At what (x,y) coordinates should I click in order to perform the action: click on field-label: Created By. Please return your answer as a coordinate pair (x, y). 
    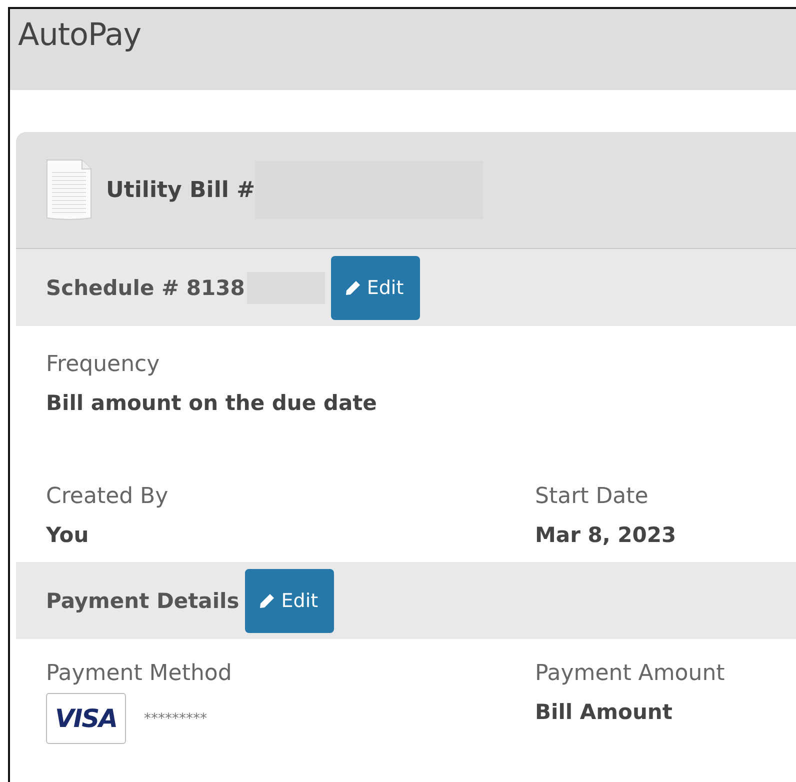
    Looking at the image, I should click on (108, 497).